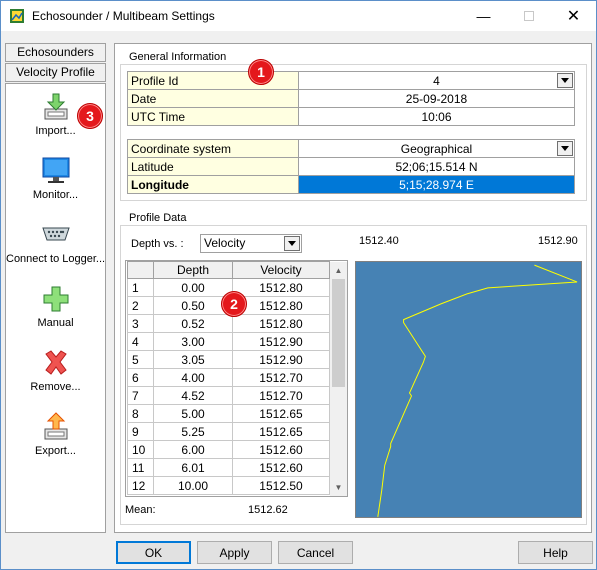 The width and height of the screenshot is (597, 570). Describe the element at coordinates (193, 323) in the screenshot. I see `depth-cell: 0.52` at that location.